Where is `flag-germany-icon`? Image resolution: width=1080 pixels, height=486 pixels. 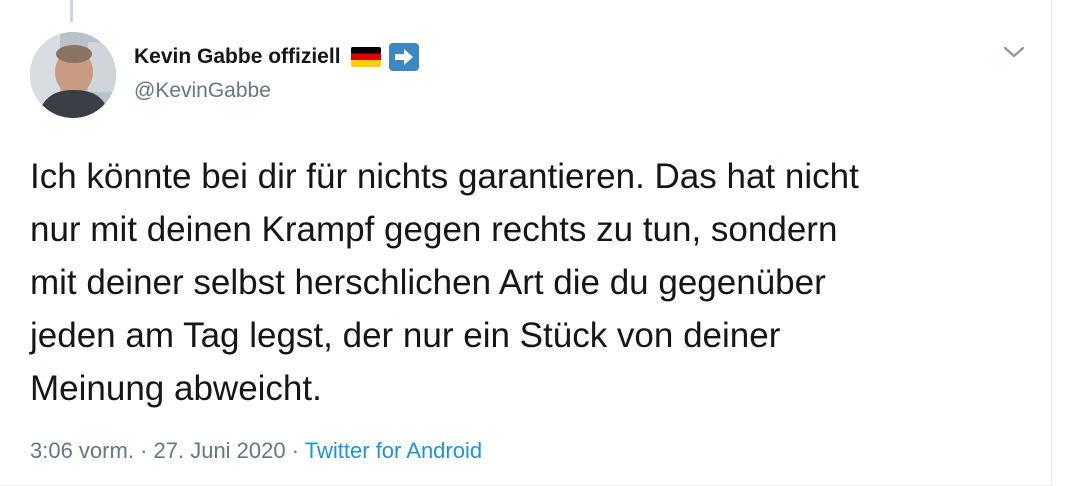 flag-germany-icon is located at coordinates (365, 57).